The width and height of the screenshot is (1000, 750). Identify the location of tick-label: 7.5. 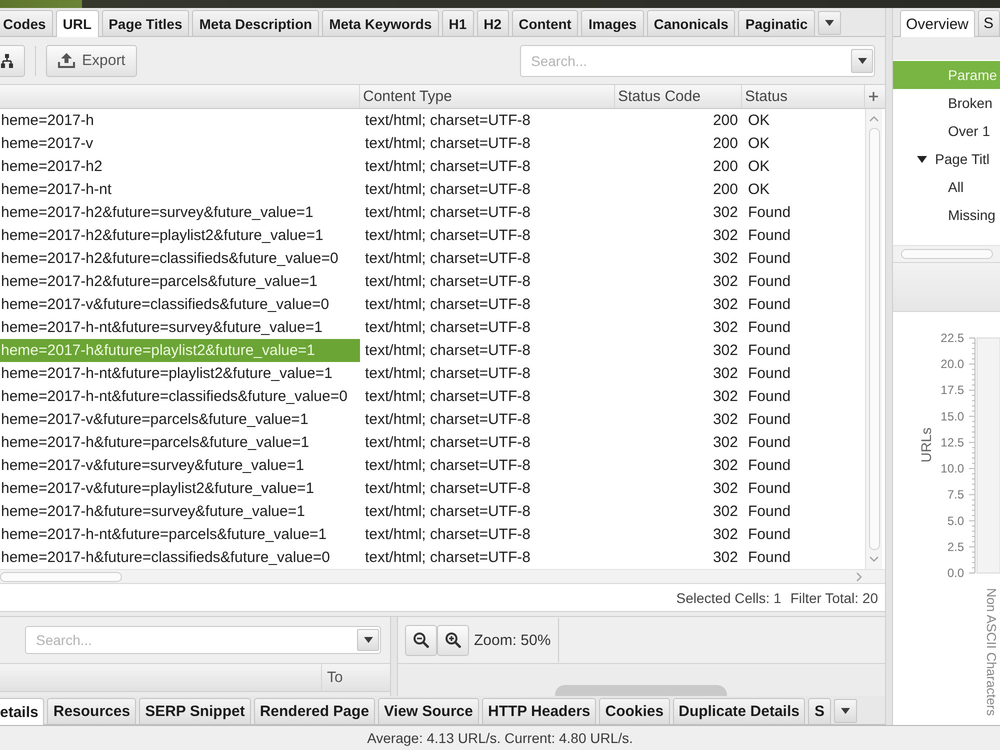
(955, 495).